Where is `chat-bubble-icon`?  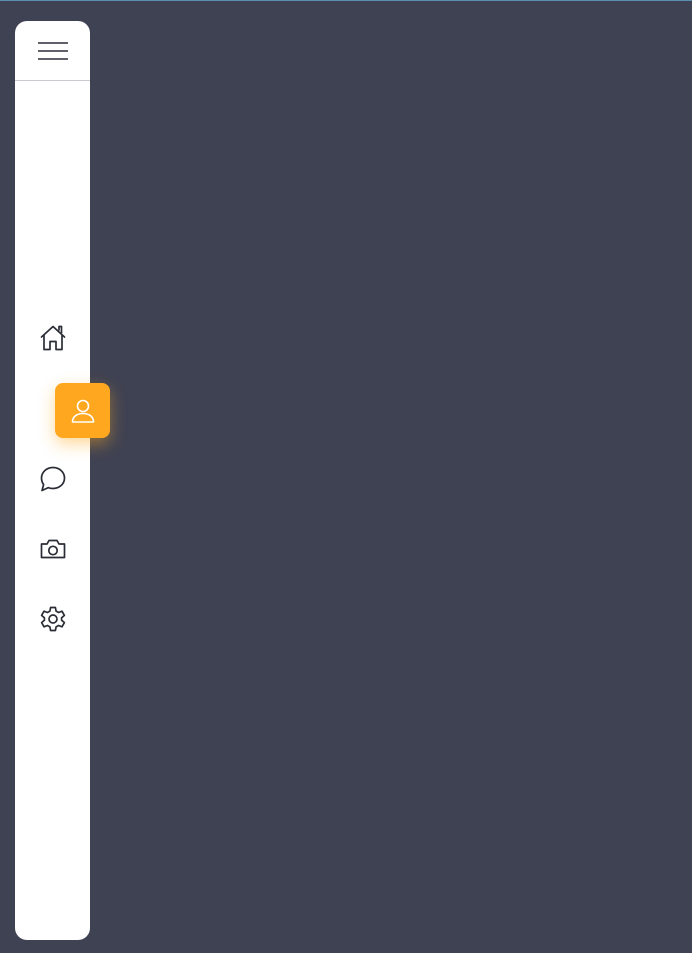
chat-bubble-icon is located at coordinates (52, 478).